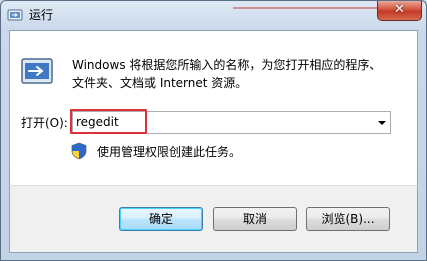 This screenshot has width=427, height=261. Describe the element at coordinates (15, 15) in the screenshot. I see `run-icon` at that location.